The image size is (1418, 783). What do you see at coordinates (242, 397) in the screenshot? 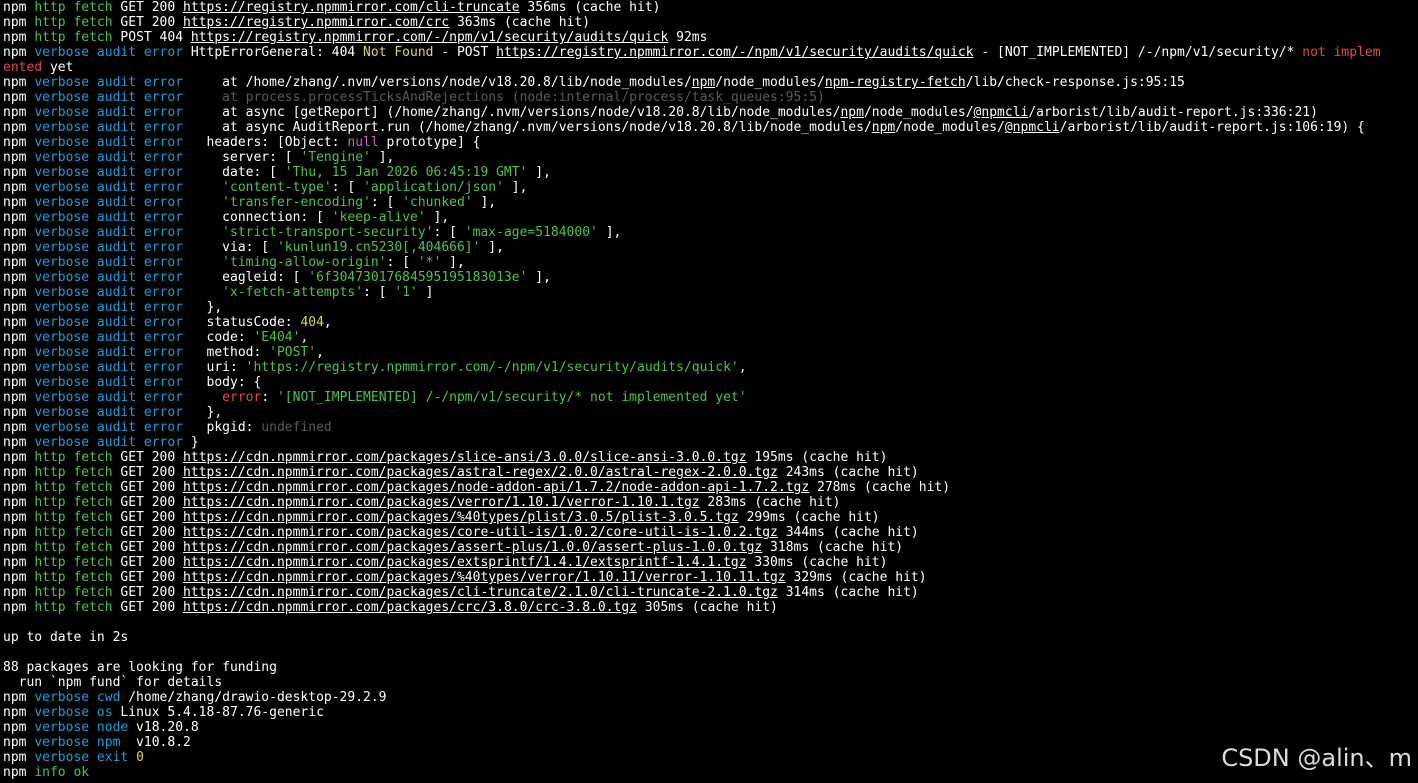
I see `terminal-text: error` at bounding box center [242, 397].